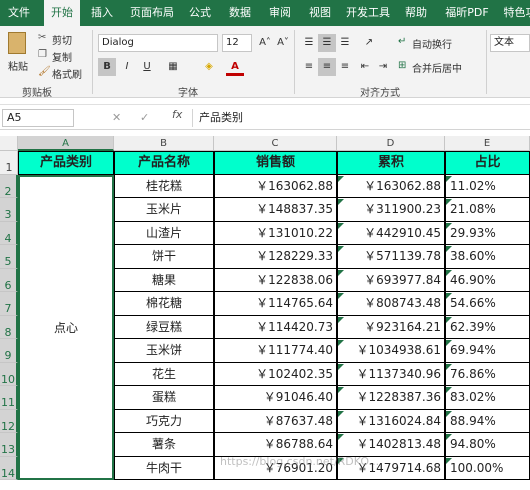 This screenshot has width=530, height=490. Describe the element at coordinates (66, 163) in the screenshot. I see `category-header: 产品类别` at that location.